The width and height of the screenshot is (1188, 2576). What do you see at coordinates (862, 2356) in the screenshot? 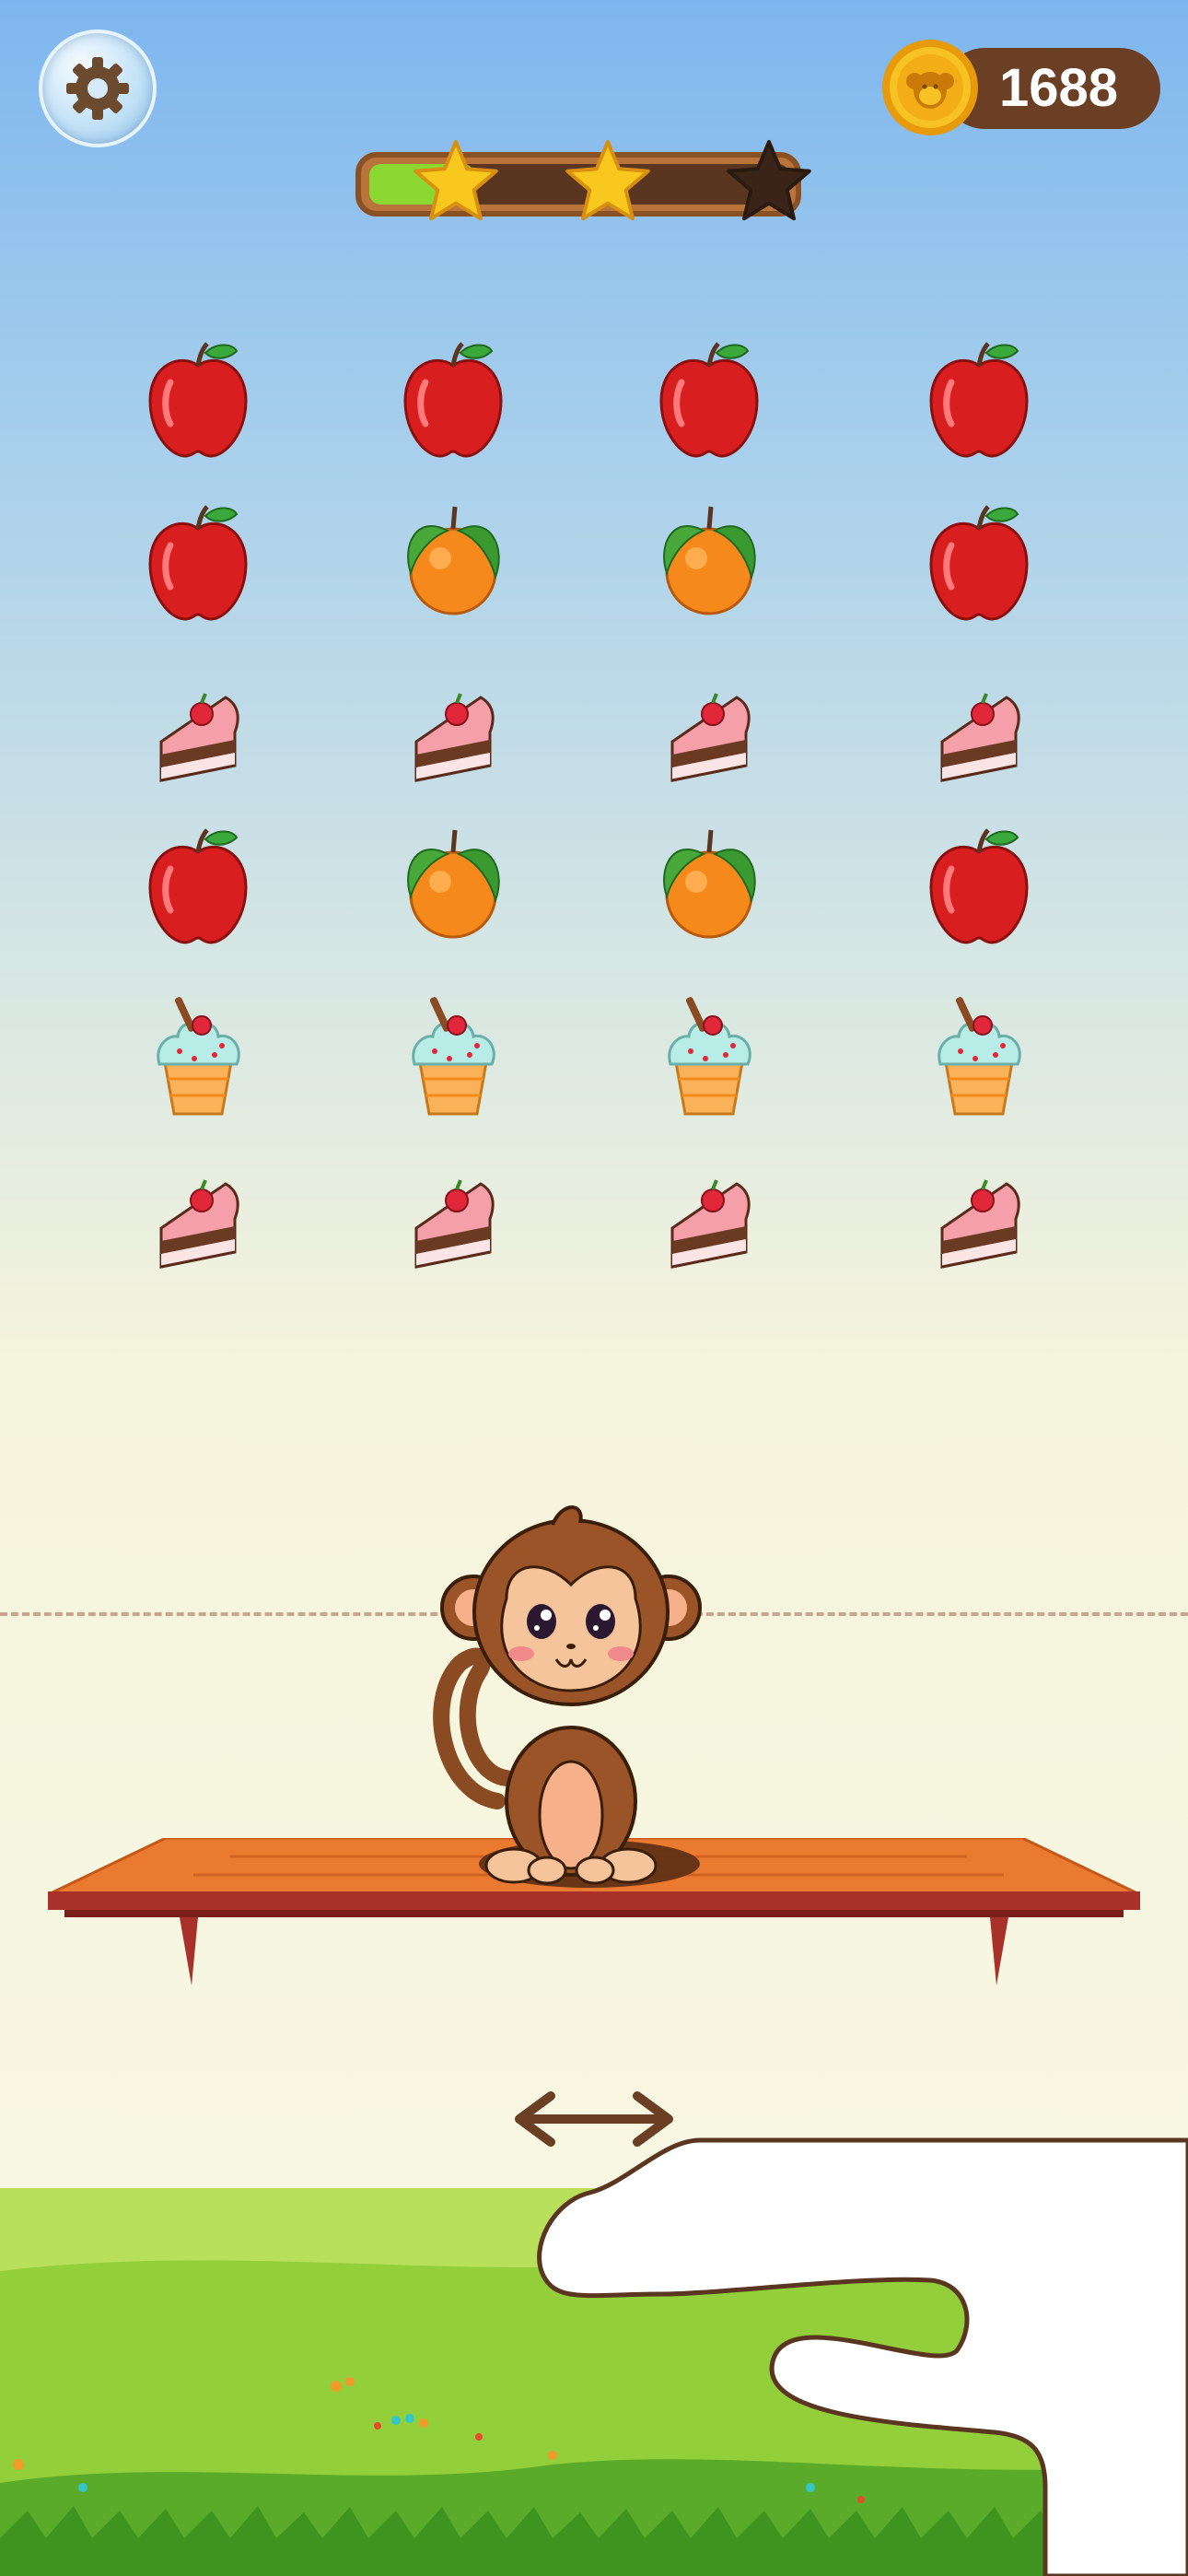
I see `hand-pointer` at bounding box center [862, 2356].